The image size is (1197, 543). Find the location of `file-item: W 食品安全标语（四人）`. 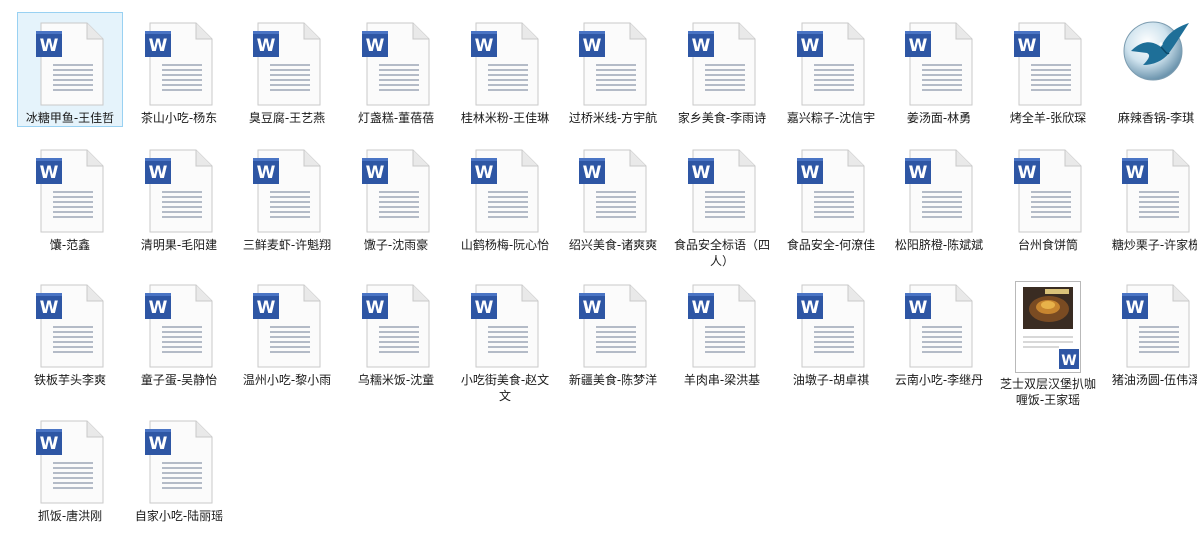

file-item: W 食品安全标语（四人） is located at coordinates (722, 204).